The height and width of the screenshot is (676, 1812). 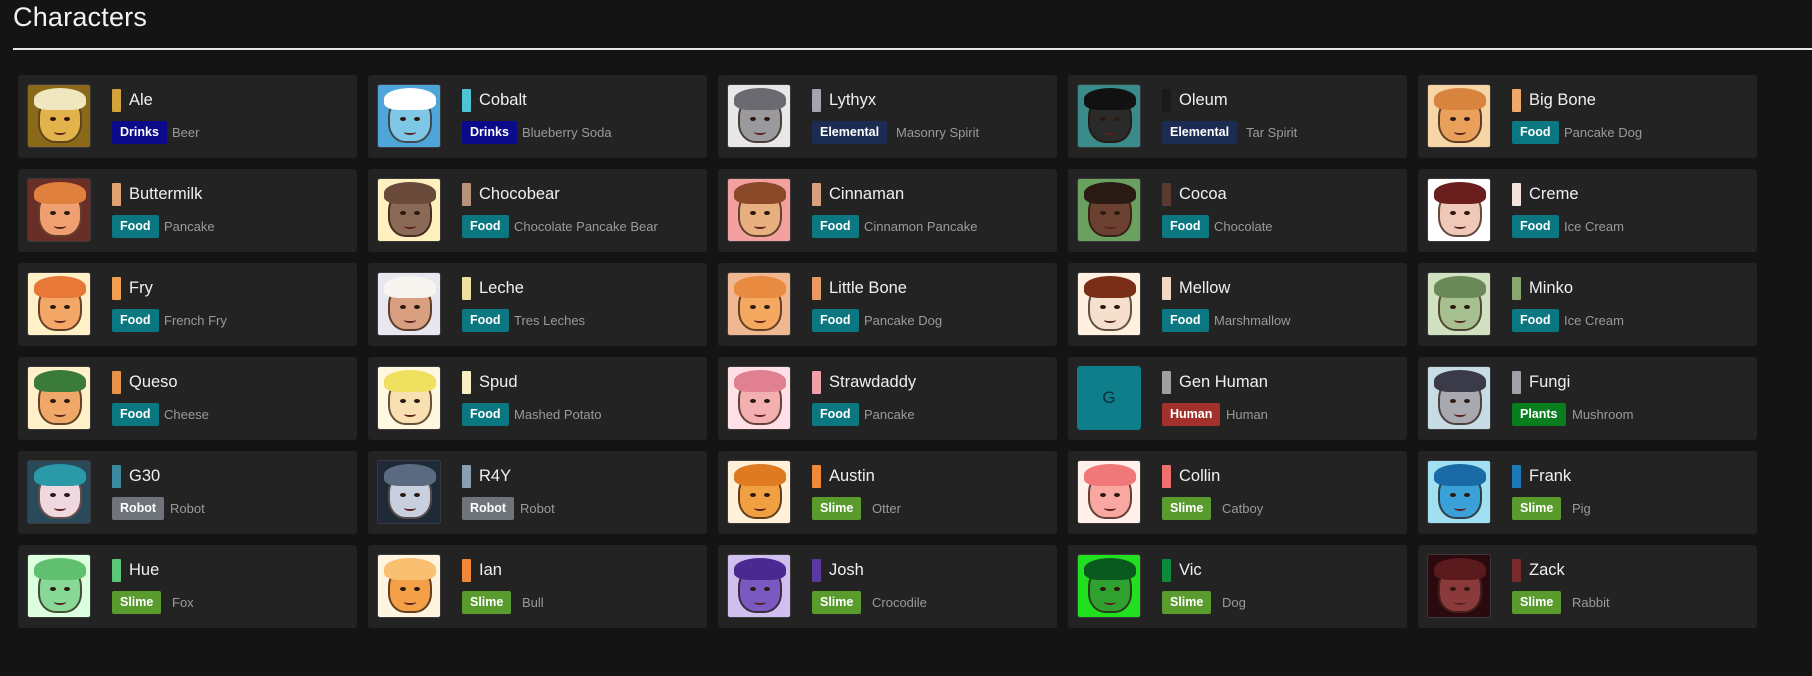 I want to click on character-card-austin: Austin Slime Otter, so click(x=887, y=492).